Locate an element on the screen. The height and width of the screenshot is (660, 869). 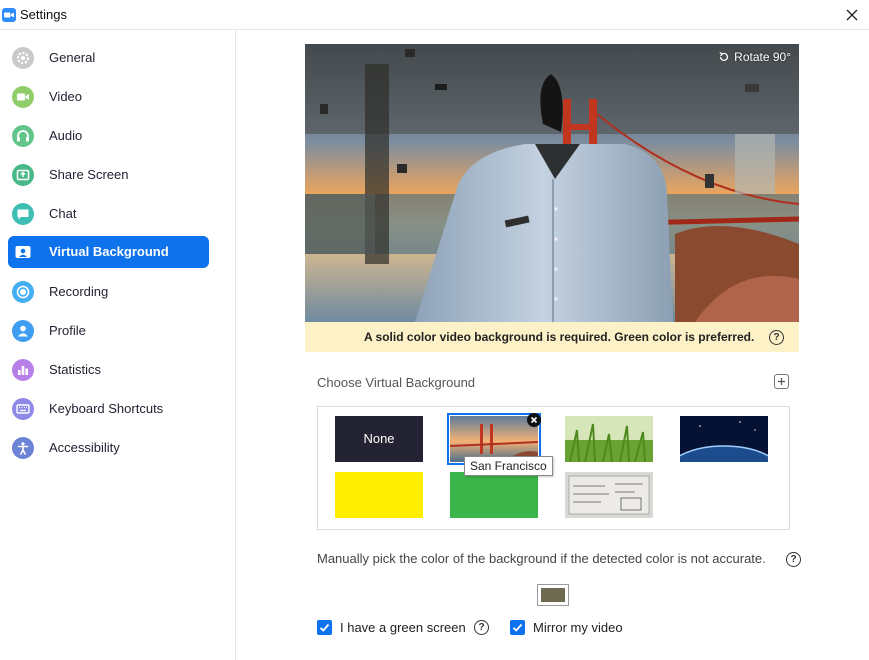
gear-icon is located at coordinates (23, 58).